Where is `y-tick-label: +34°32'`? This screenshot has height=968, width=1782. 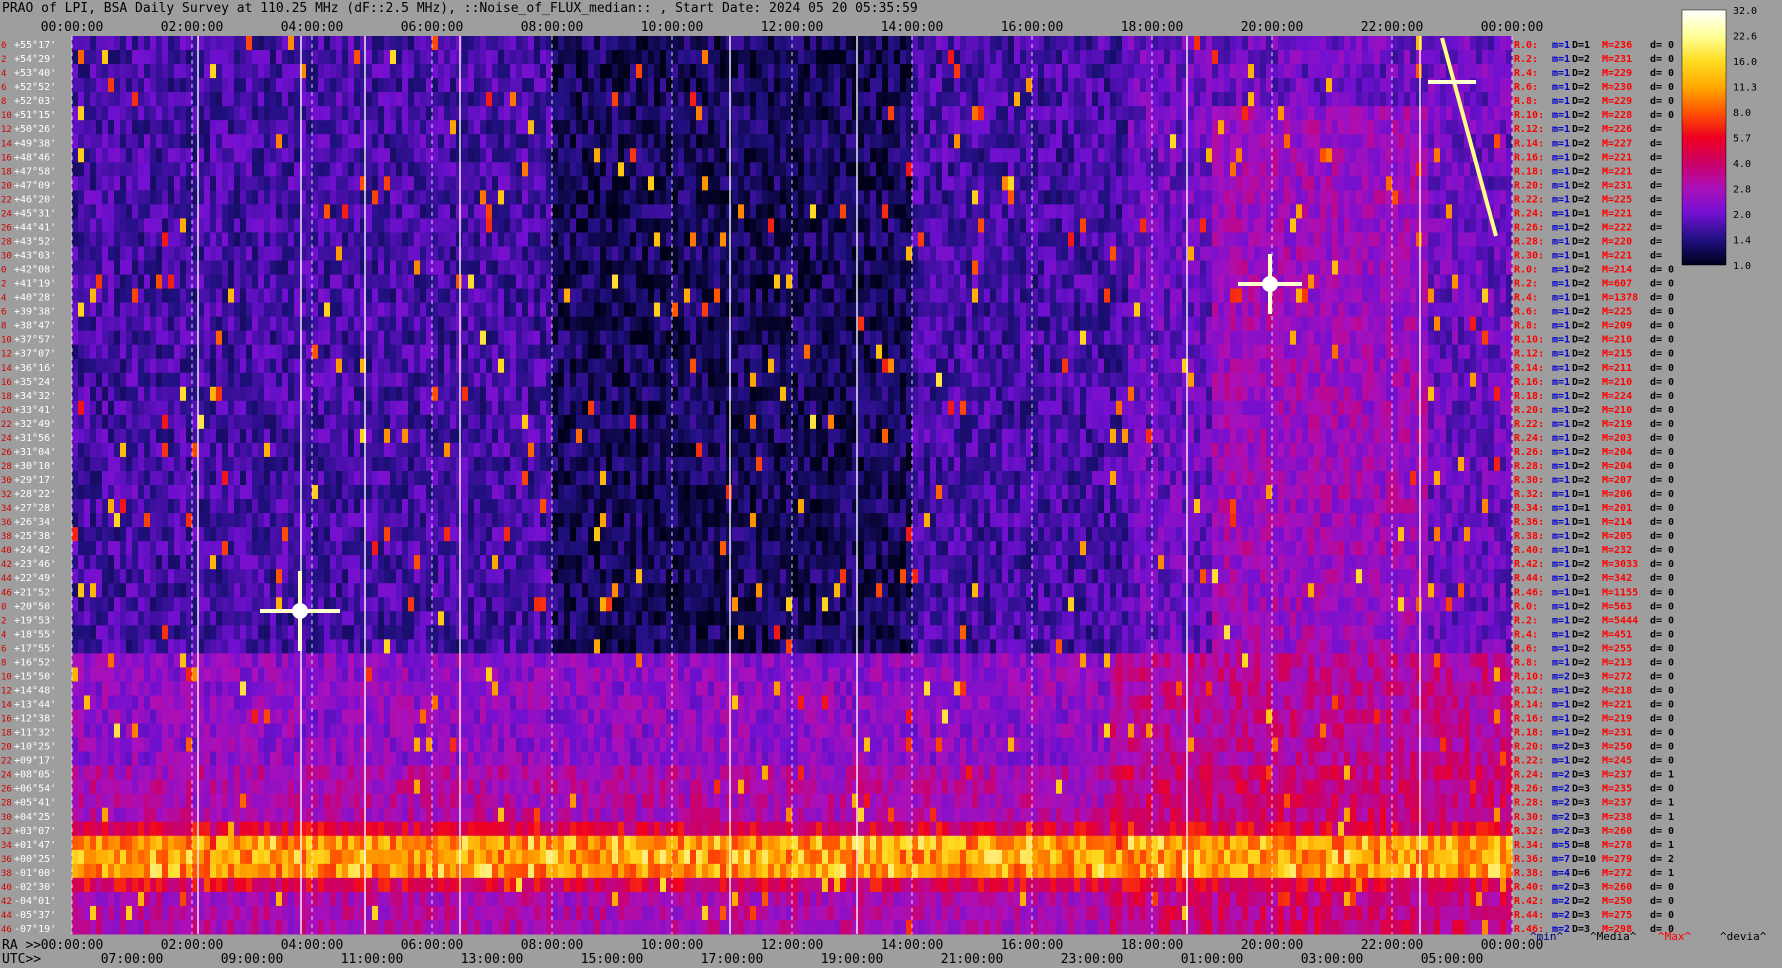
y-tick-label: +34°32' is located at coordinates (35, 396).